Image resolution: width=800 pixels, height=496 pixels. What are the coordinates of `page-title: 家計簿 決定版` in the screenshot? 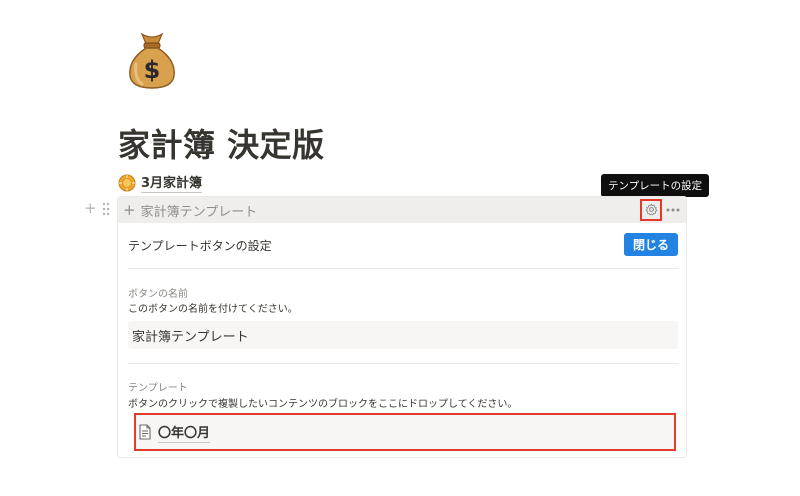 It's located at (221, 143).